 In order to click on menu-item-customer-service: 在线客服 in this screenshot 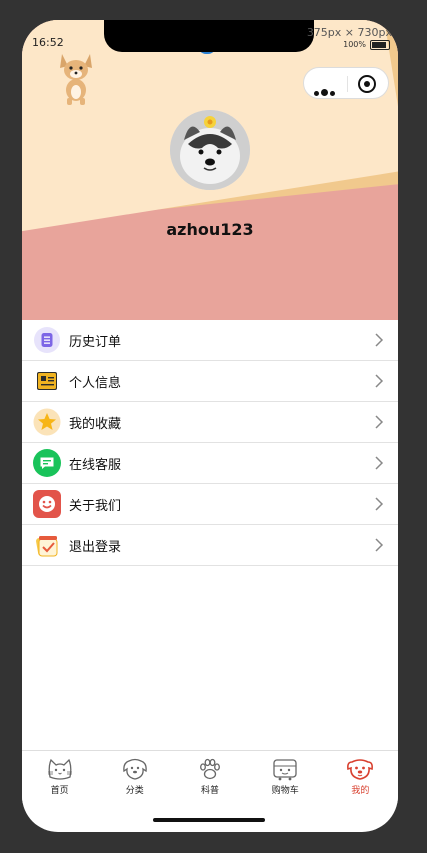, I will do `click(210, 463)`.